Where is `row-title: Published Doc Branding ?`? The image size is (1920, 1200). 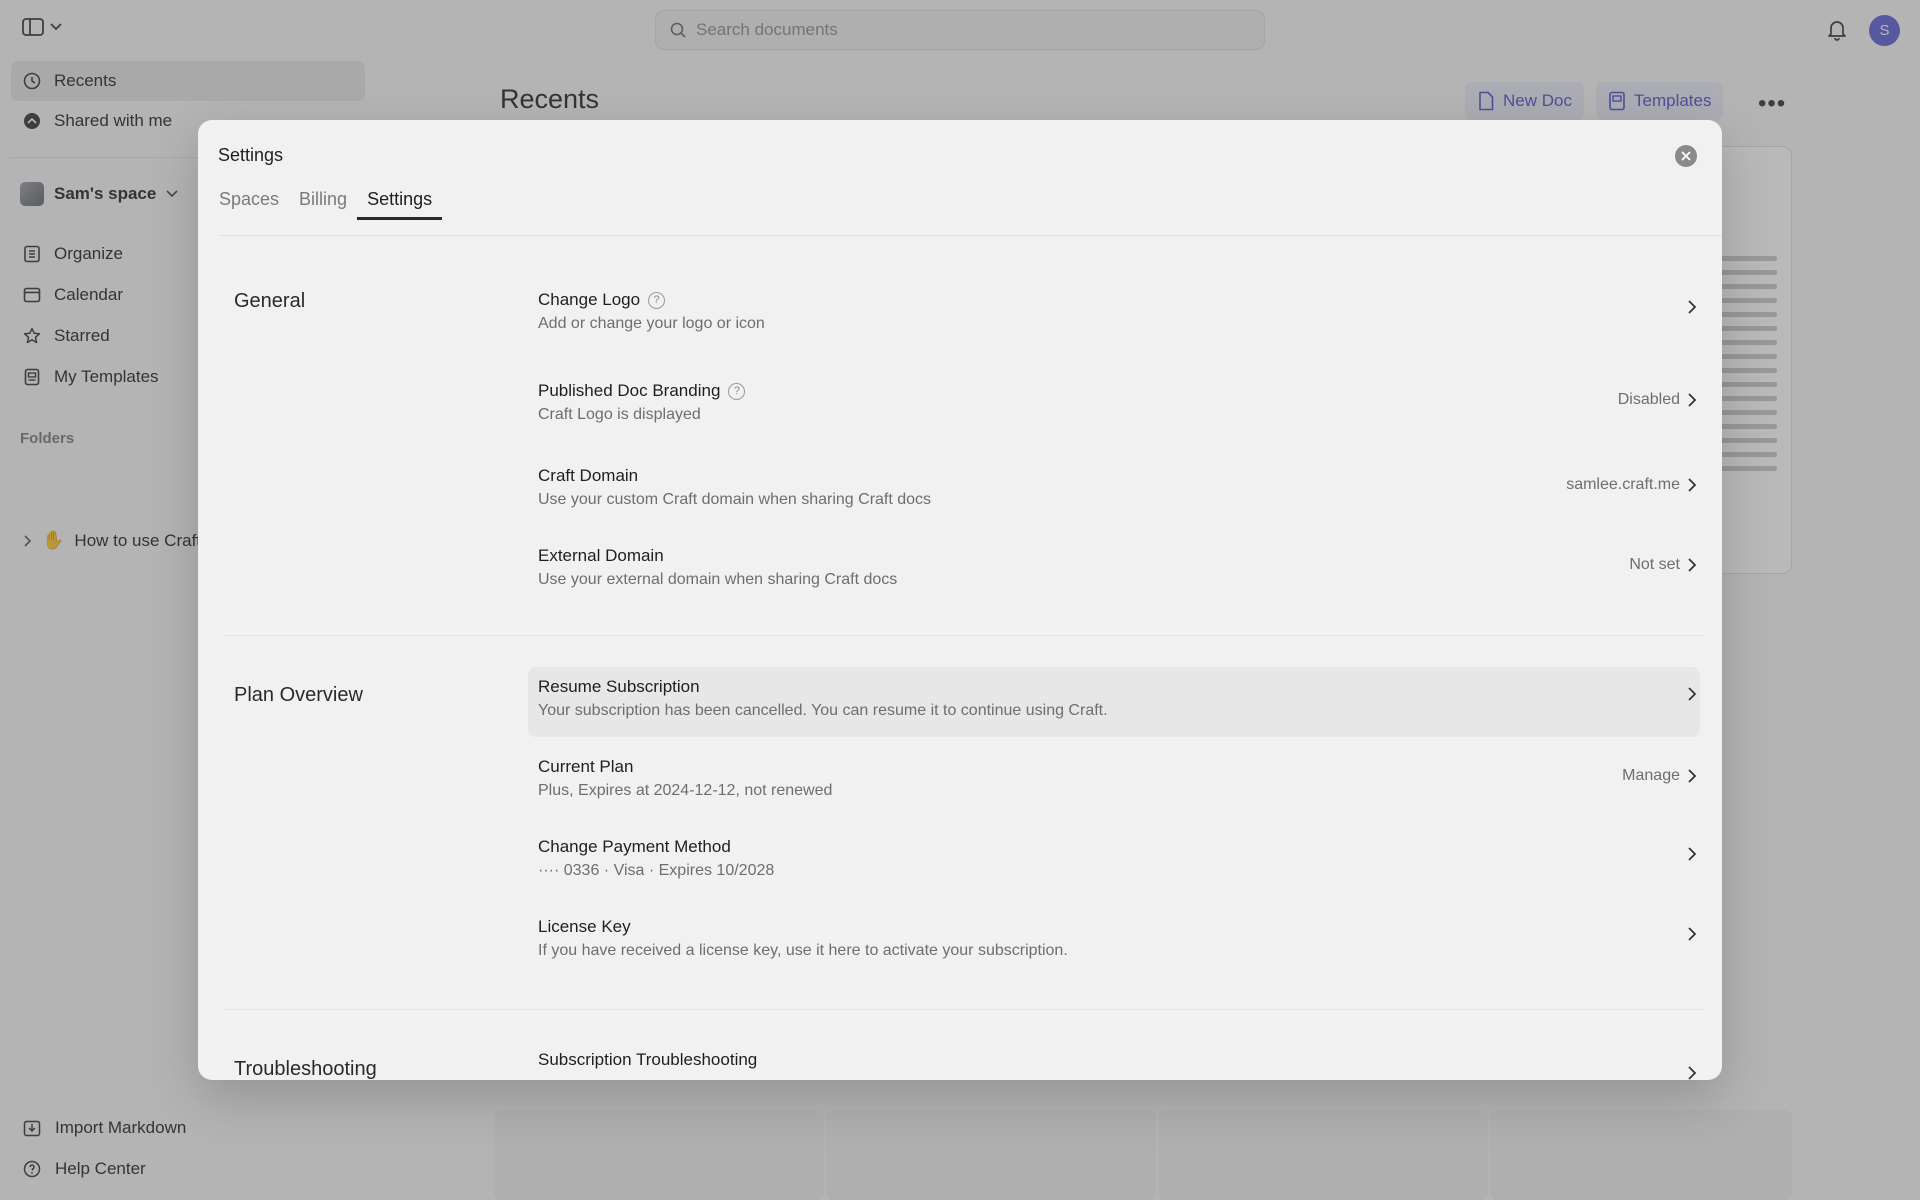
row-title: Published Doc Branding ? is located at coordinates (642, 391).